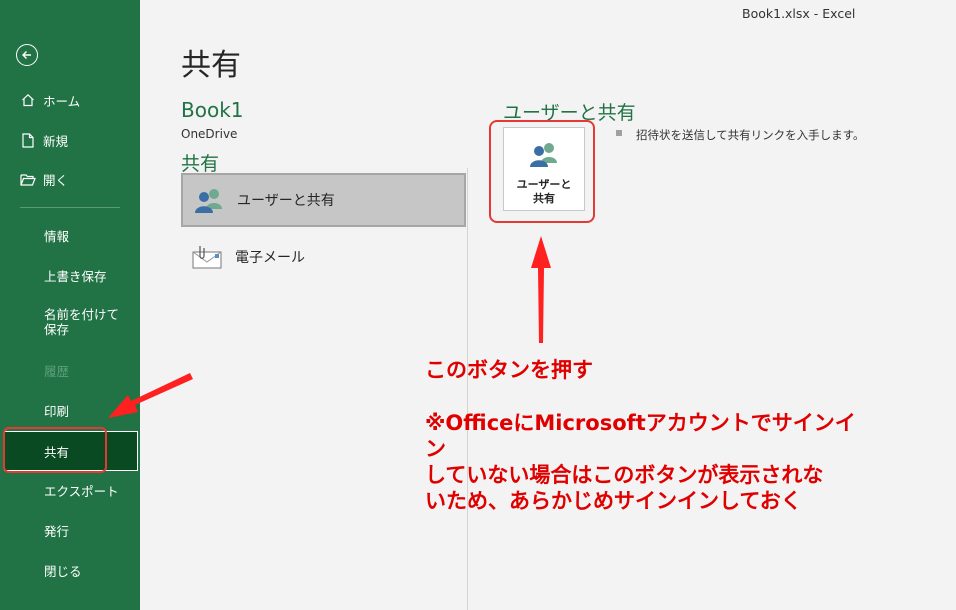 Image resolution: width=956 pixels, height=610 pixels. Describe the element at coordinates (329, 327) in the screenshot. I see `annotation-arrows` at that location.